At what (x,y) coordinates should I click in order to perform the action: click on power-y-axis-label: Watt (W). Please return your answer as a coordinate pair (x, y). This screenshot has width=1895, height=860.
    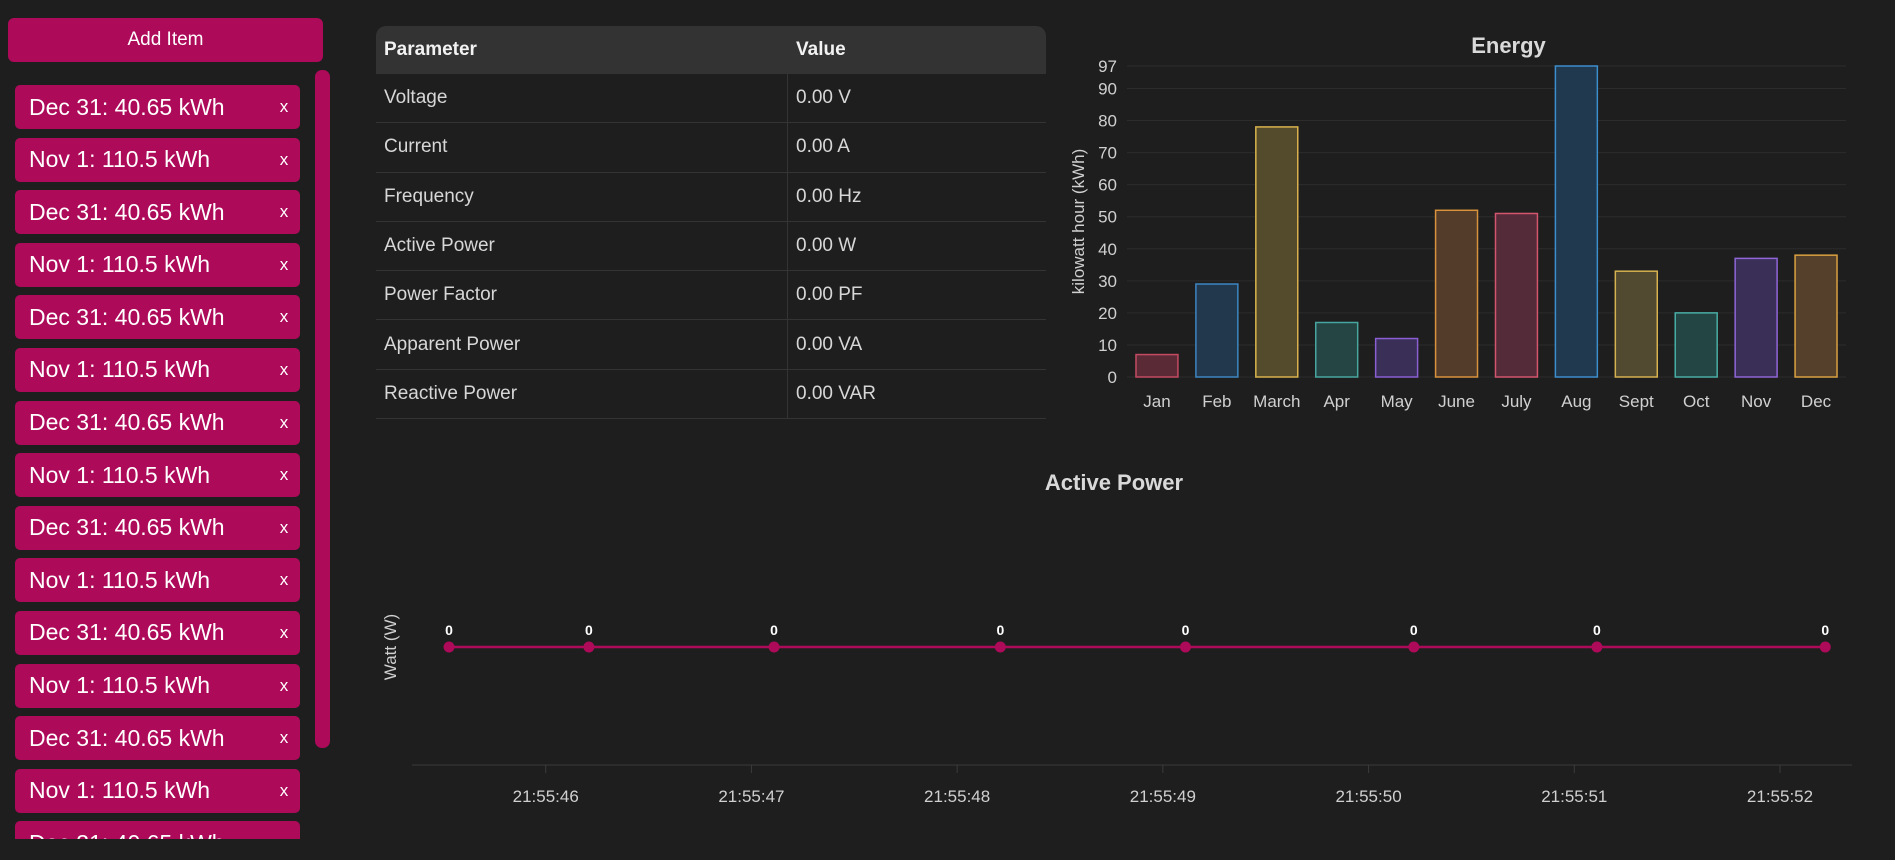
    Looking at the image, I should click on (390, 647).